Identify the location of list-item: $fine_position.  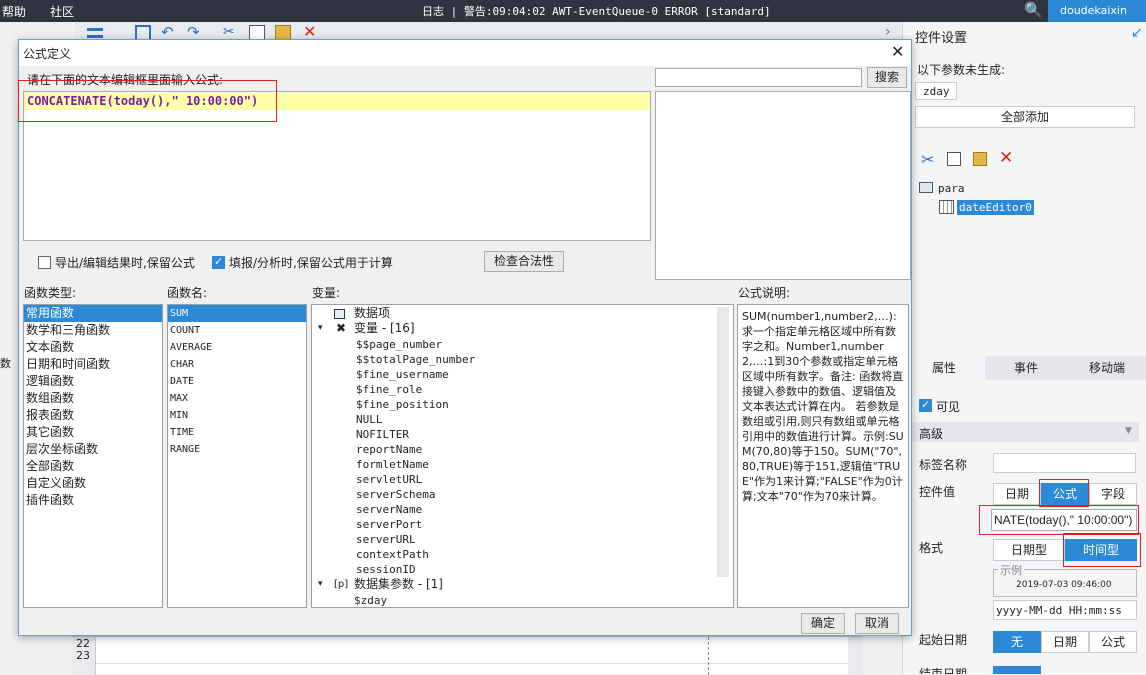
(503, 404).